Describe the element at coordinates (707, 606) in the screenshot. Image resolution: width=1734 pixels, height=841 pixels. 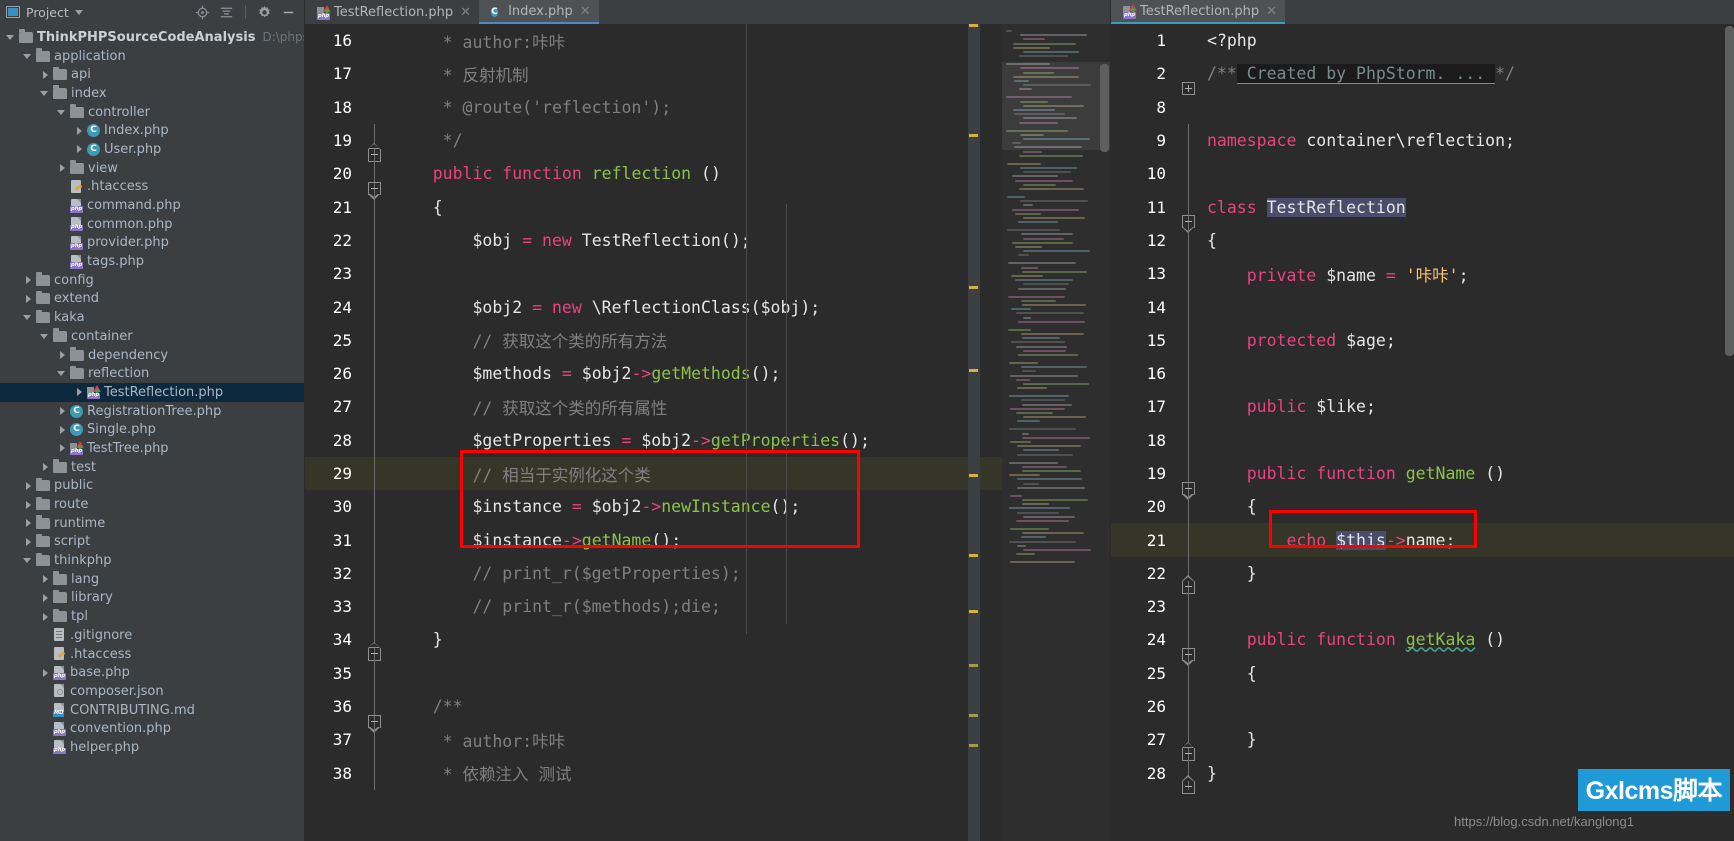
I see `code-line: 33 // print_r($methods);die;` at that location.